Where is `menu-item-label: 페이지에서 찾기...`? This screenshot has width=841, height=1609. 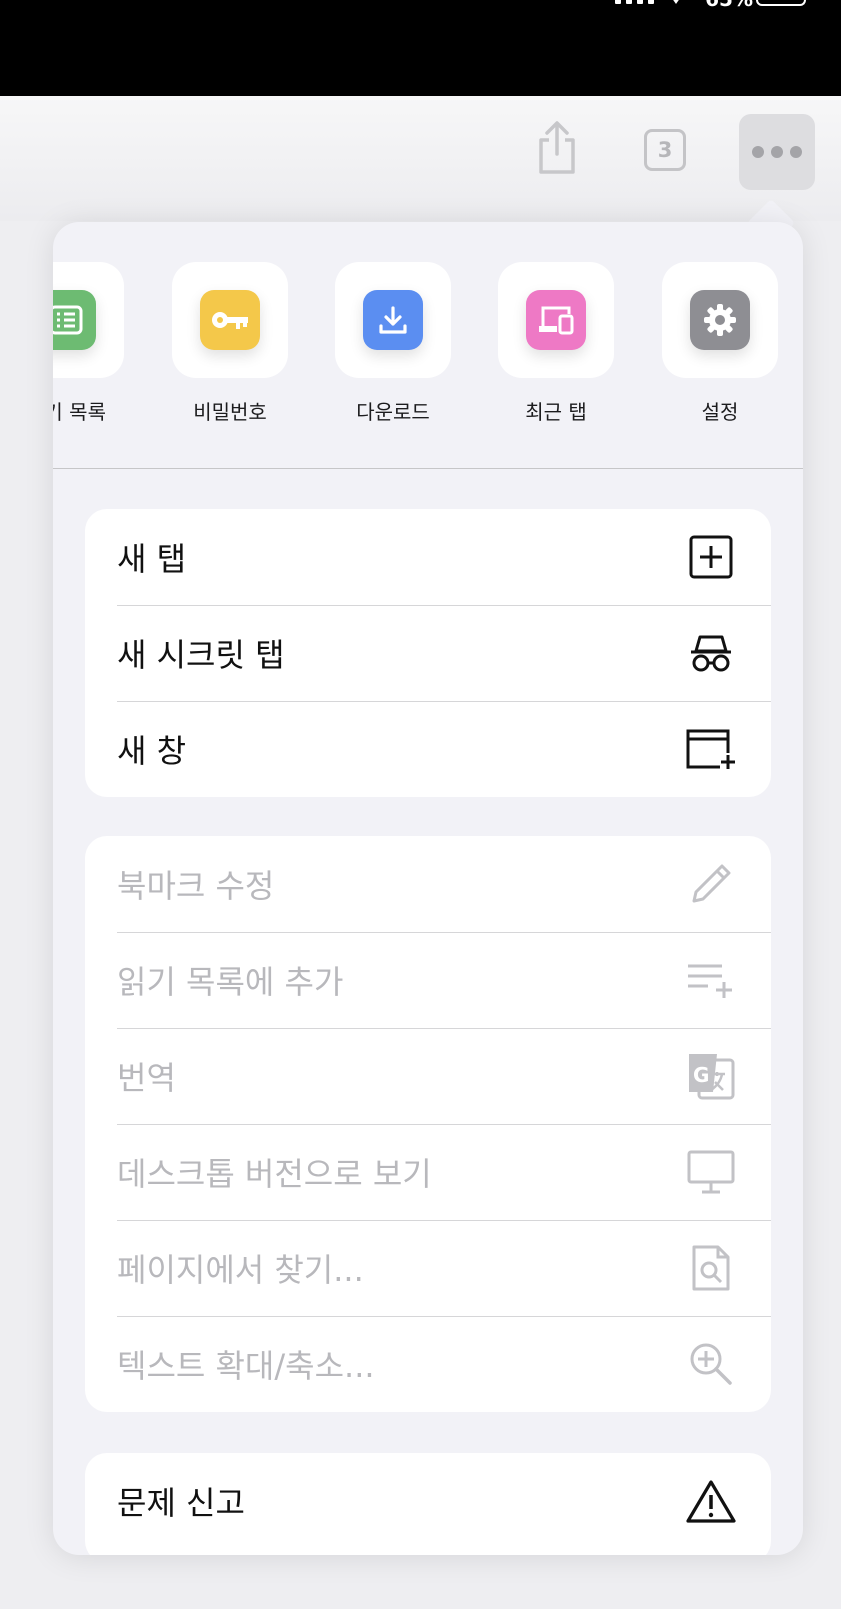 menu-item-label: 페이지에서 찾기... is located at coordinates (240, 1270).